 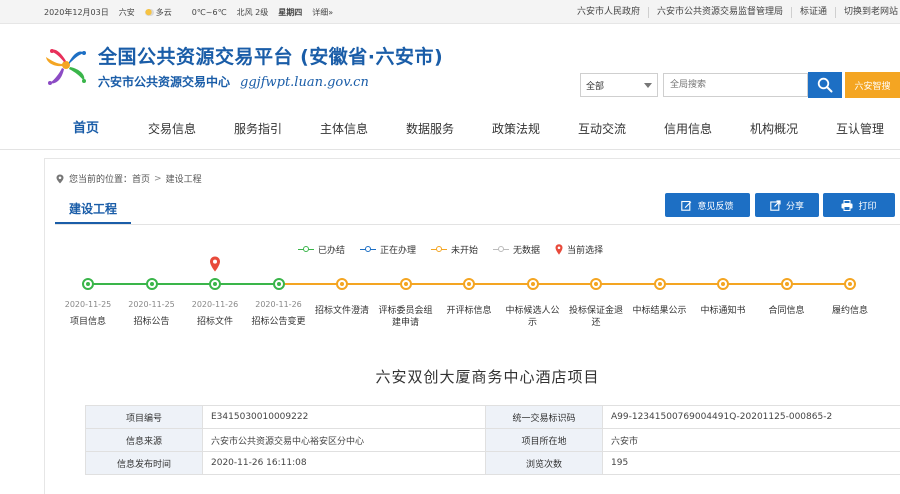 What do you see at coordinates (430, 129) in the screenshot?
I see `nav-data-service: 数据服务` at bounding box center [430, 129].